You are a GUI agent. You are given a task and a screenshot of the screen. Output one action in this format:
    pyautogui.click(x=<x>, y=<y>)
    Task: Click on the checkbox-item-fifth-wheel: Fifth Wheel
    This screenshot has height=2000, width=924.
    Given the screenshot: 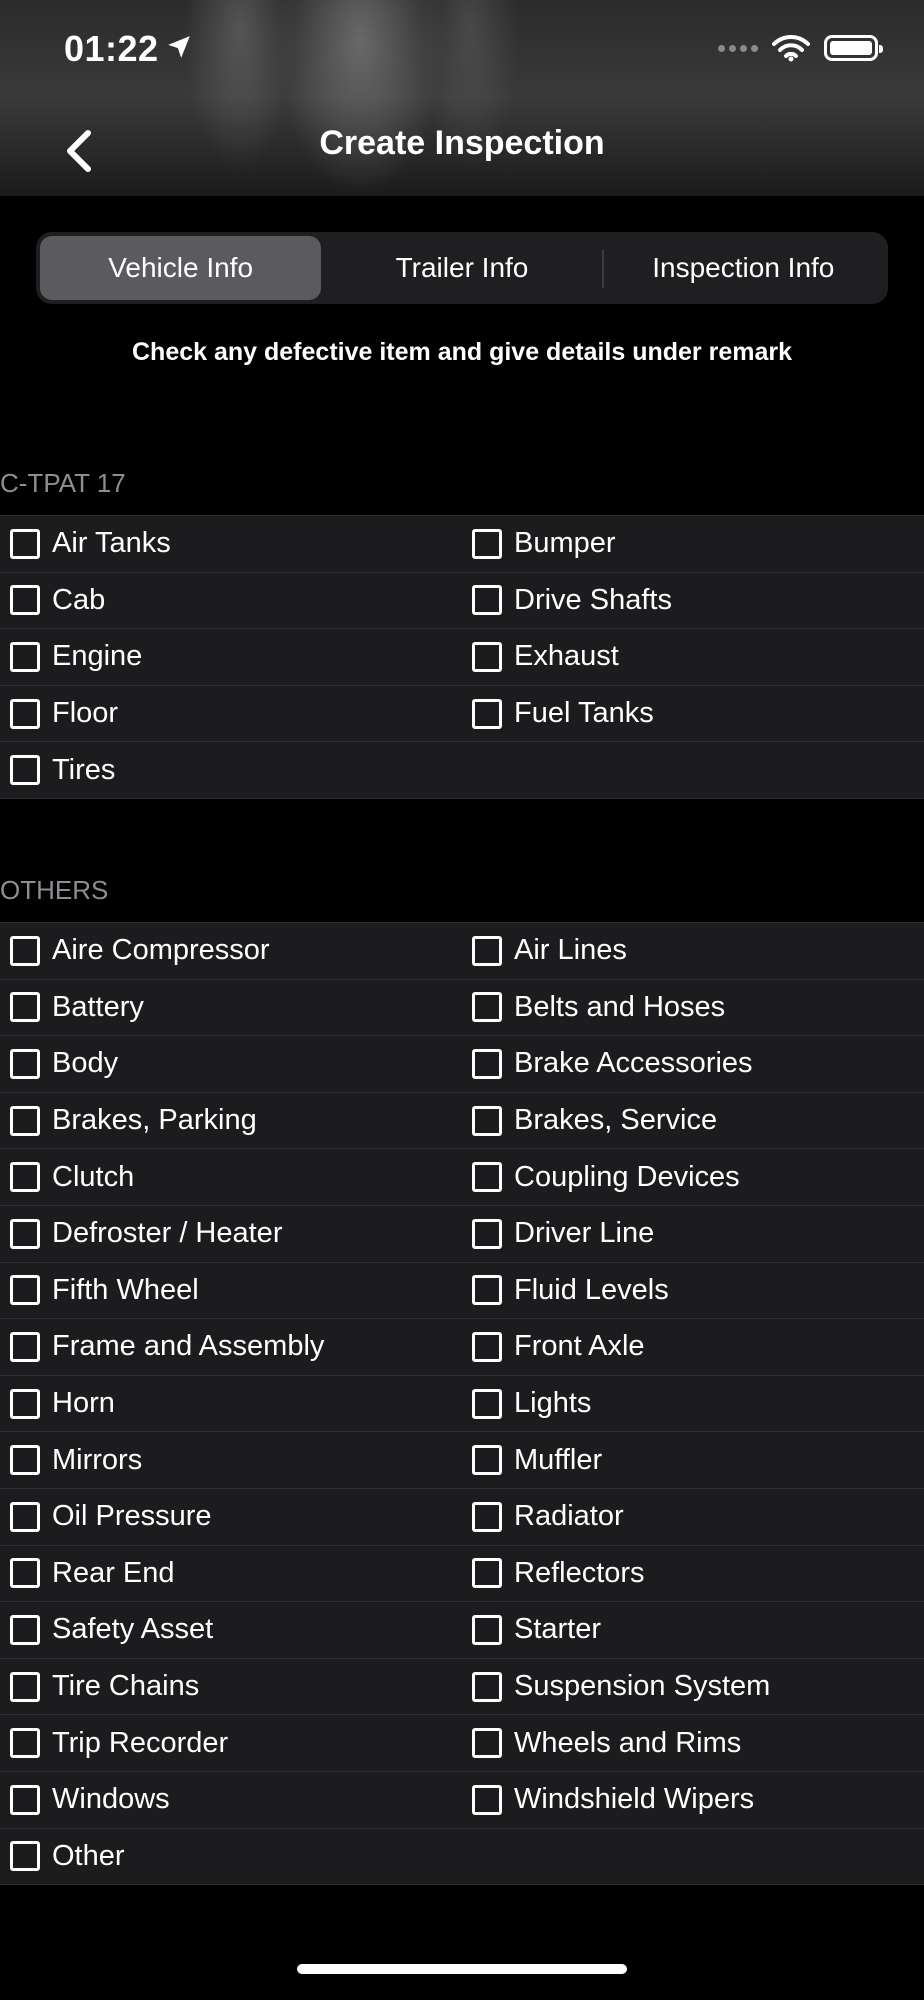 What is the action you would take?
    pyautogui.click(x=231, y=1291)
    